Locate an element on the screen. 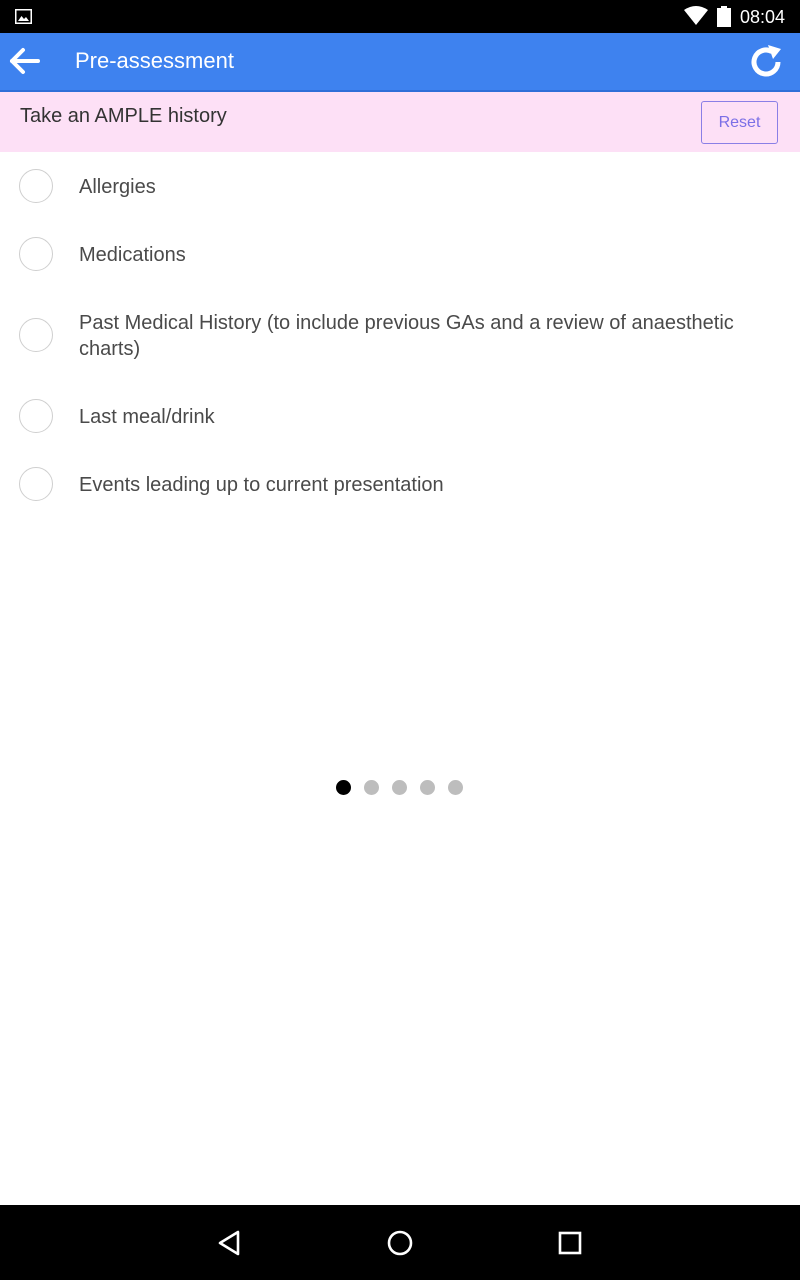 Image resolution: width=800 pixels, height=1280 pixels. checklist-item-label: Last meal/drink is located at coordinates (147, 417).